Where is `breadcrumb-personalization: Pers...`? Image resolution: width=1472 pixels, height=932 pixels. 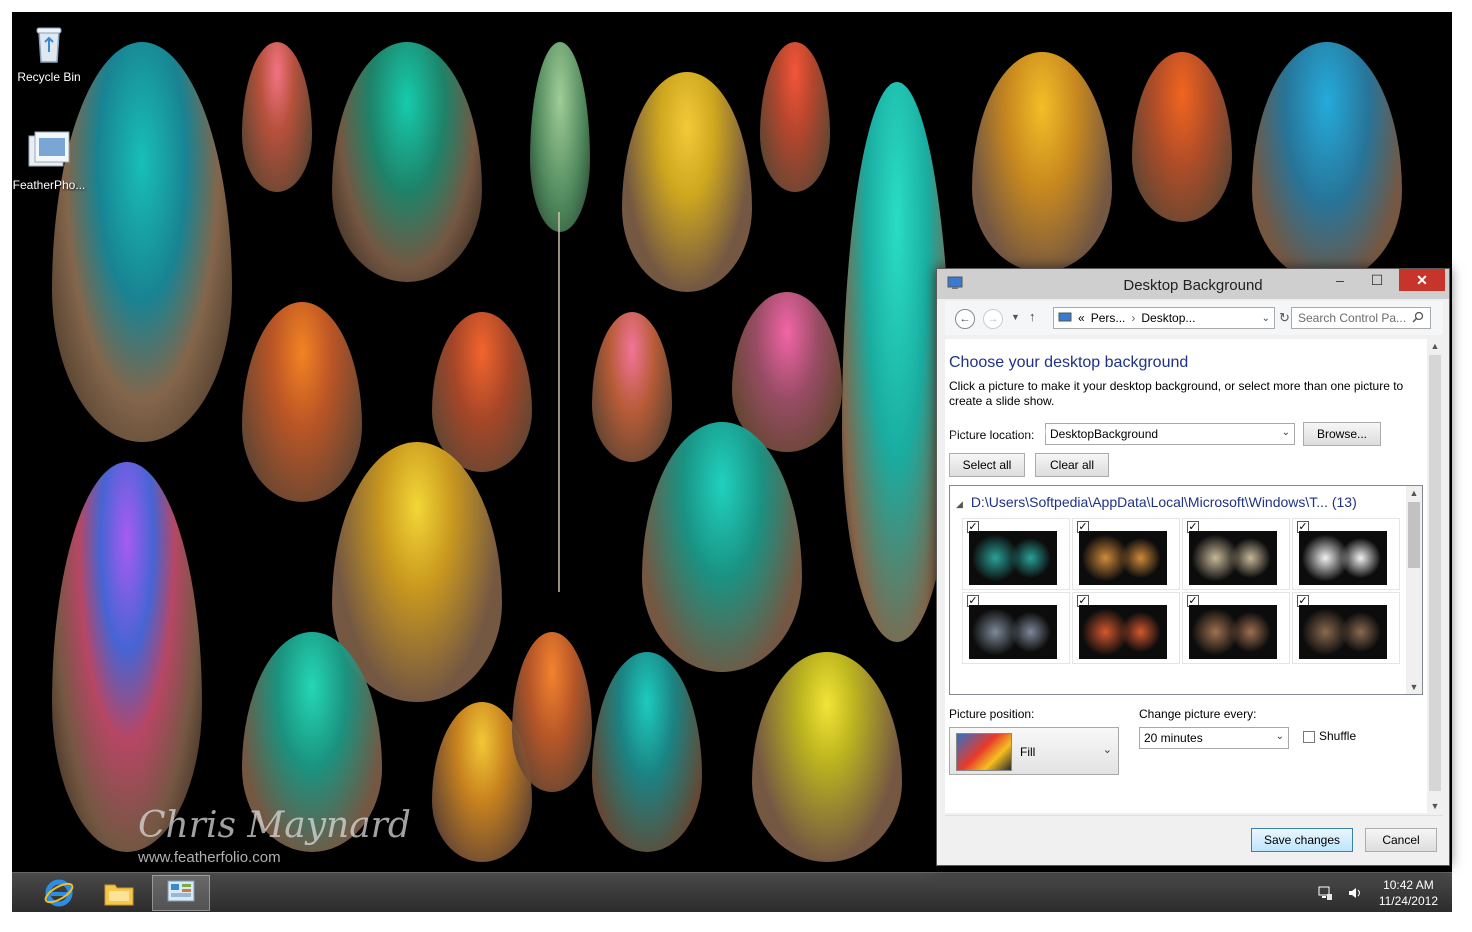
breadcrumb-personalization: Pers... is located at coordinates (1108, 318).